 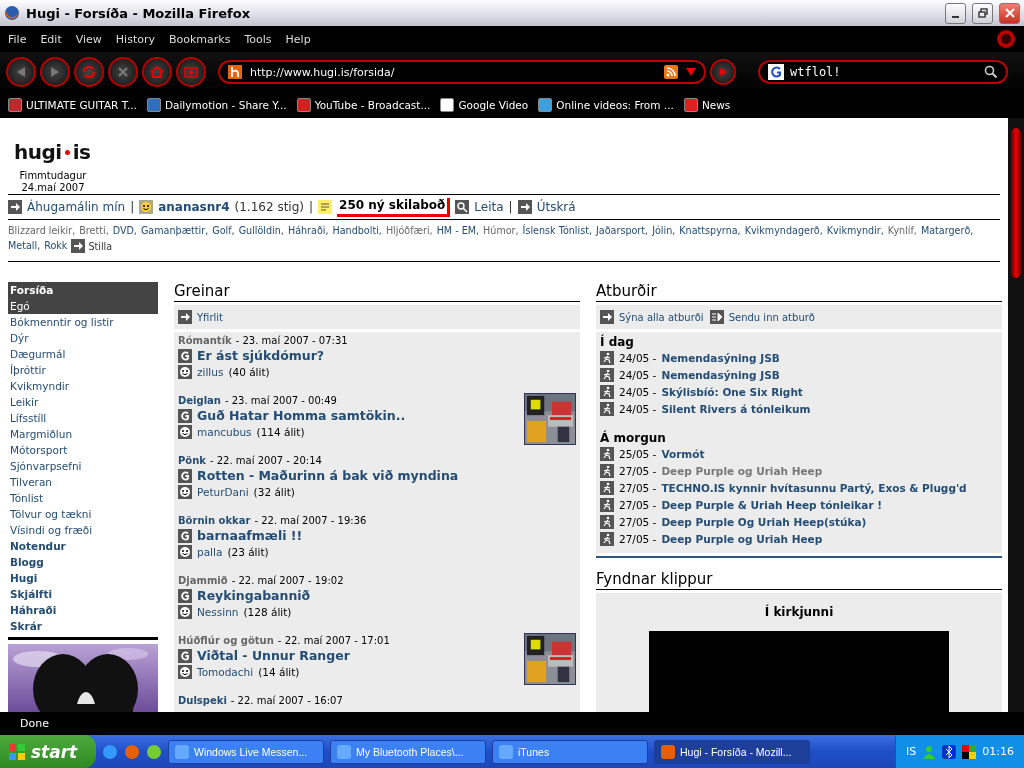 What do you see at coordinates (191, 72) in the screenshot?
I see `new-tab-button` at bounding box center [191, 72].